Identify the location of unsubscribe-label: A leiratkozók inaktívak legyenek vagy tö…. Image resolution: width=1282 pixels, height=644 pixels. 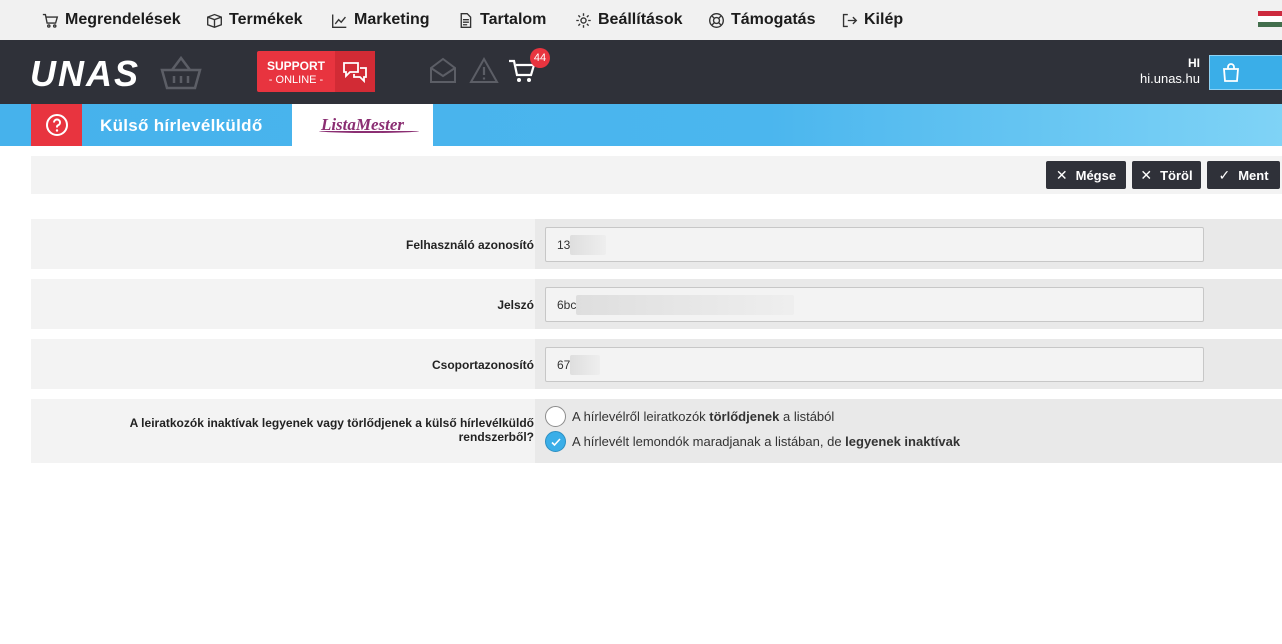
(282, 430).